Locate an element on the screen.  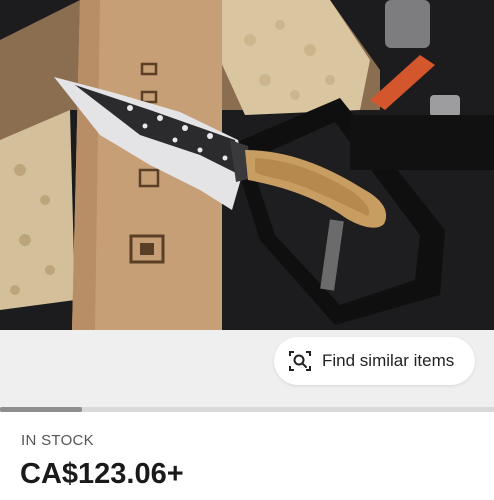
truncated-text-line is located at coordinates (252, 497).